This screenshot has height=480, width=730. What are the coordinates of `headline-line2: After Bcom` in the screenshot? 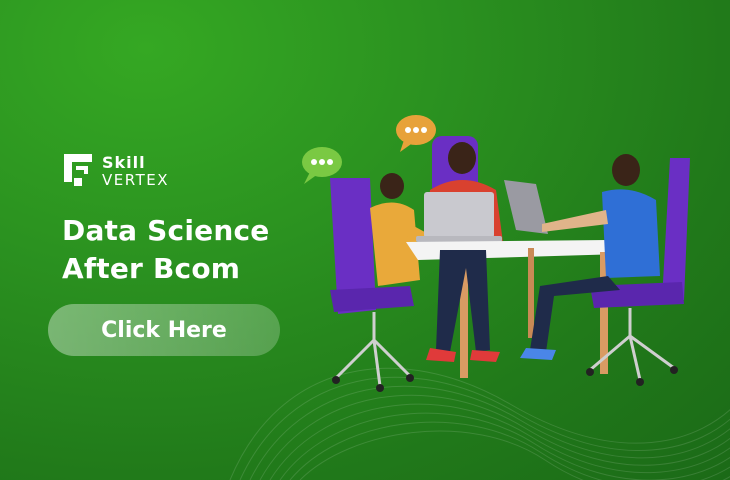 It's located at (151, 268).